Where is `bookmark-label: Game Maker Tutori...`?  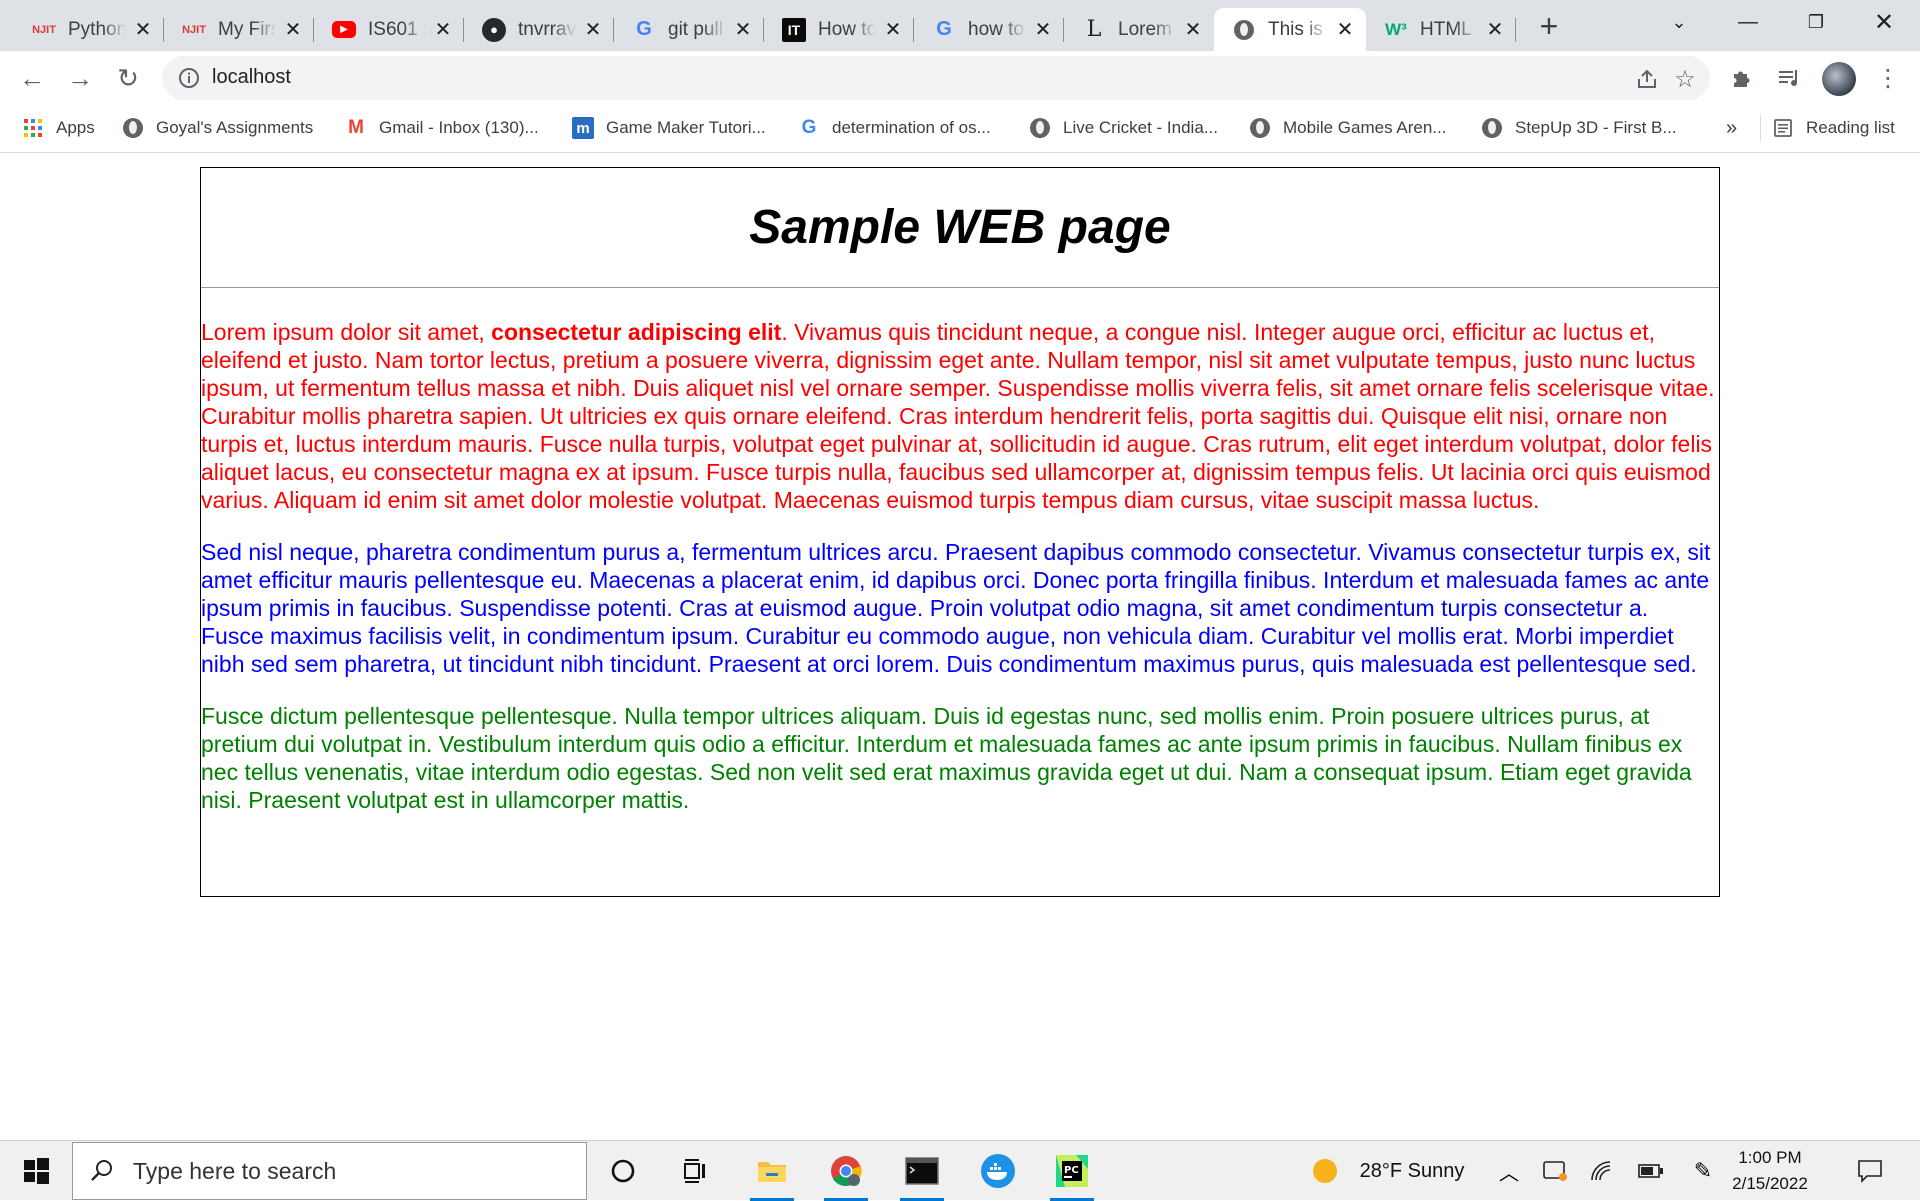
bookmark-label: Game Maker Tutori... is located at coordinates (686, 127).